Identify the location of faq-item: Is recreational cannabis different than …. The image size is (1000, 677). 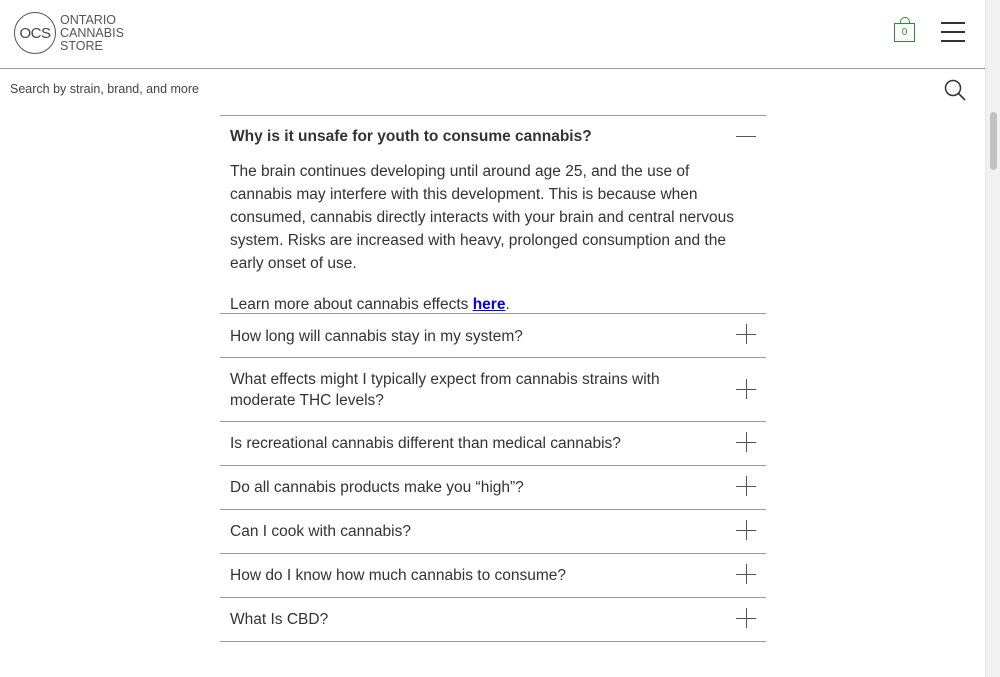
(493, 443).